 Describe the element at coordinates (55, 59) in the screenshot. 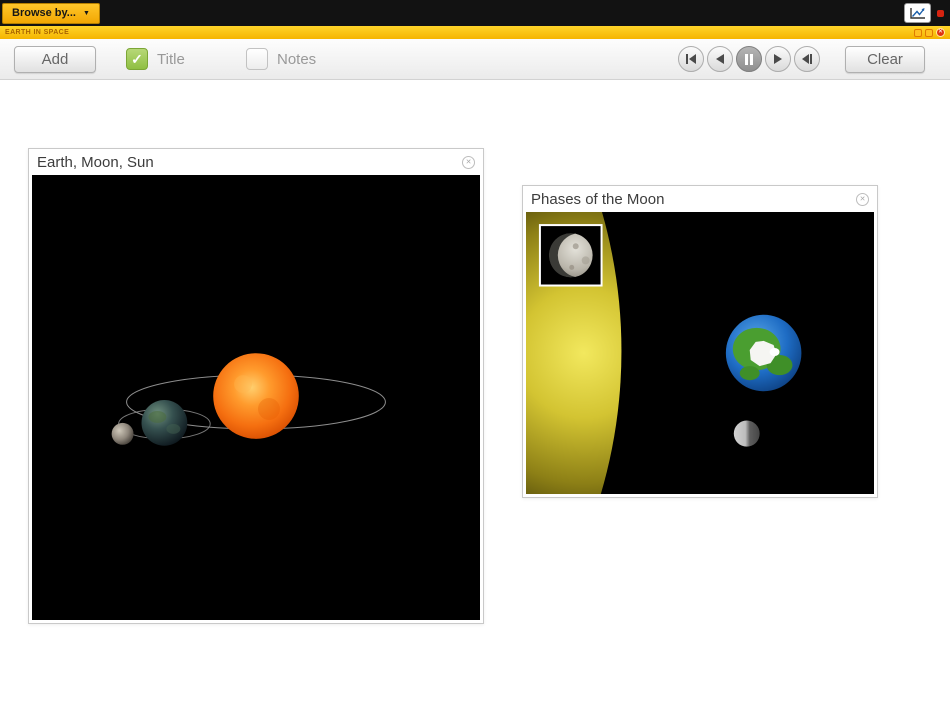

I see `add-button: Add` at that location.